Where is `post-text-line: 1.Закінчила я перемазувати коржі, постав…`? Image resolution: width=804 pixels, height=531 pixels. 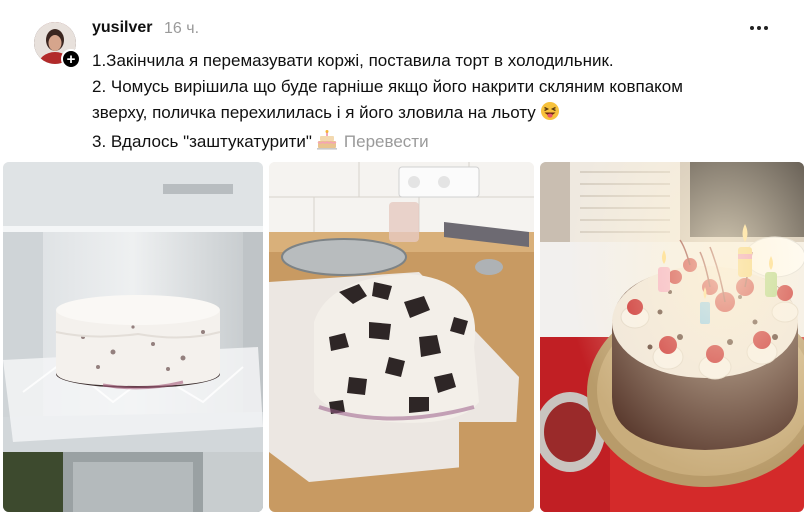
post-text-line: 1.Закінчила я перемазувати коржі, постав… is located at coordinates (353, 60).